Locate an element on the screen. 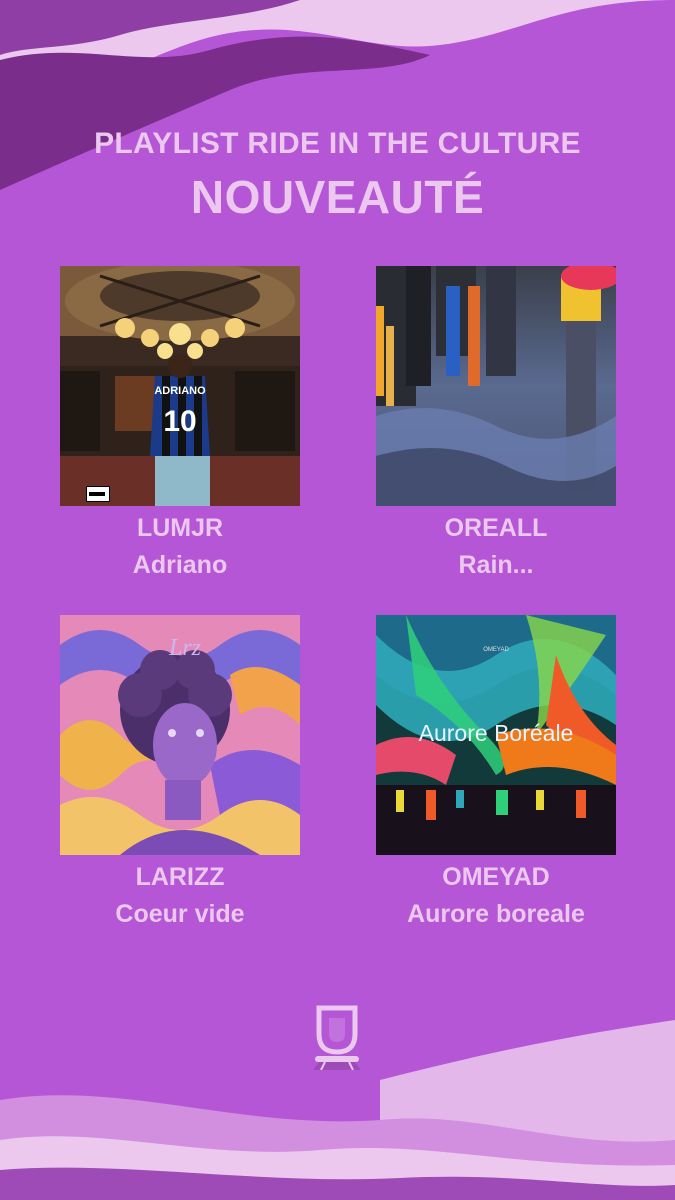 The height and width of the screenshot is (1200, 675). release-card-larizz: Lrz LARIZZ Coeur vide is located at coordinates (180, 772).